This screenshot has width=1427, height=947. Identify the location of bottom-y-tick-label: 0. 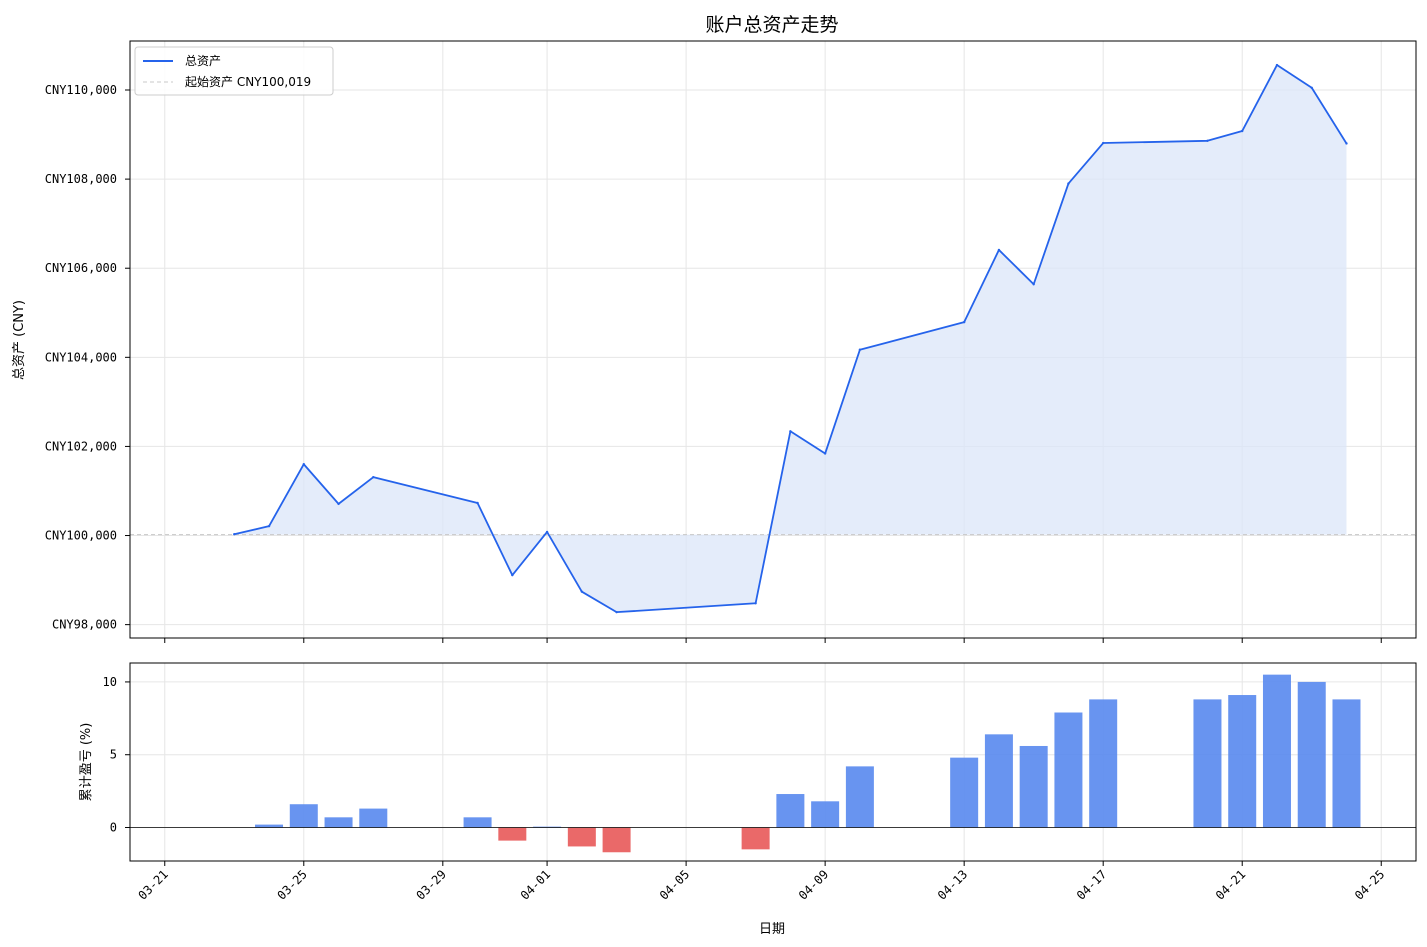
(113, 828).